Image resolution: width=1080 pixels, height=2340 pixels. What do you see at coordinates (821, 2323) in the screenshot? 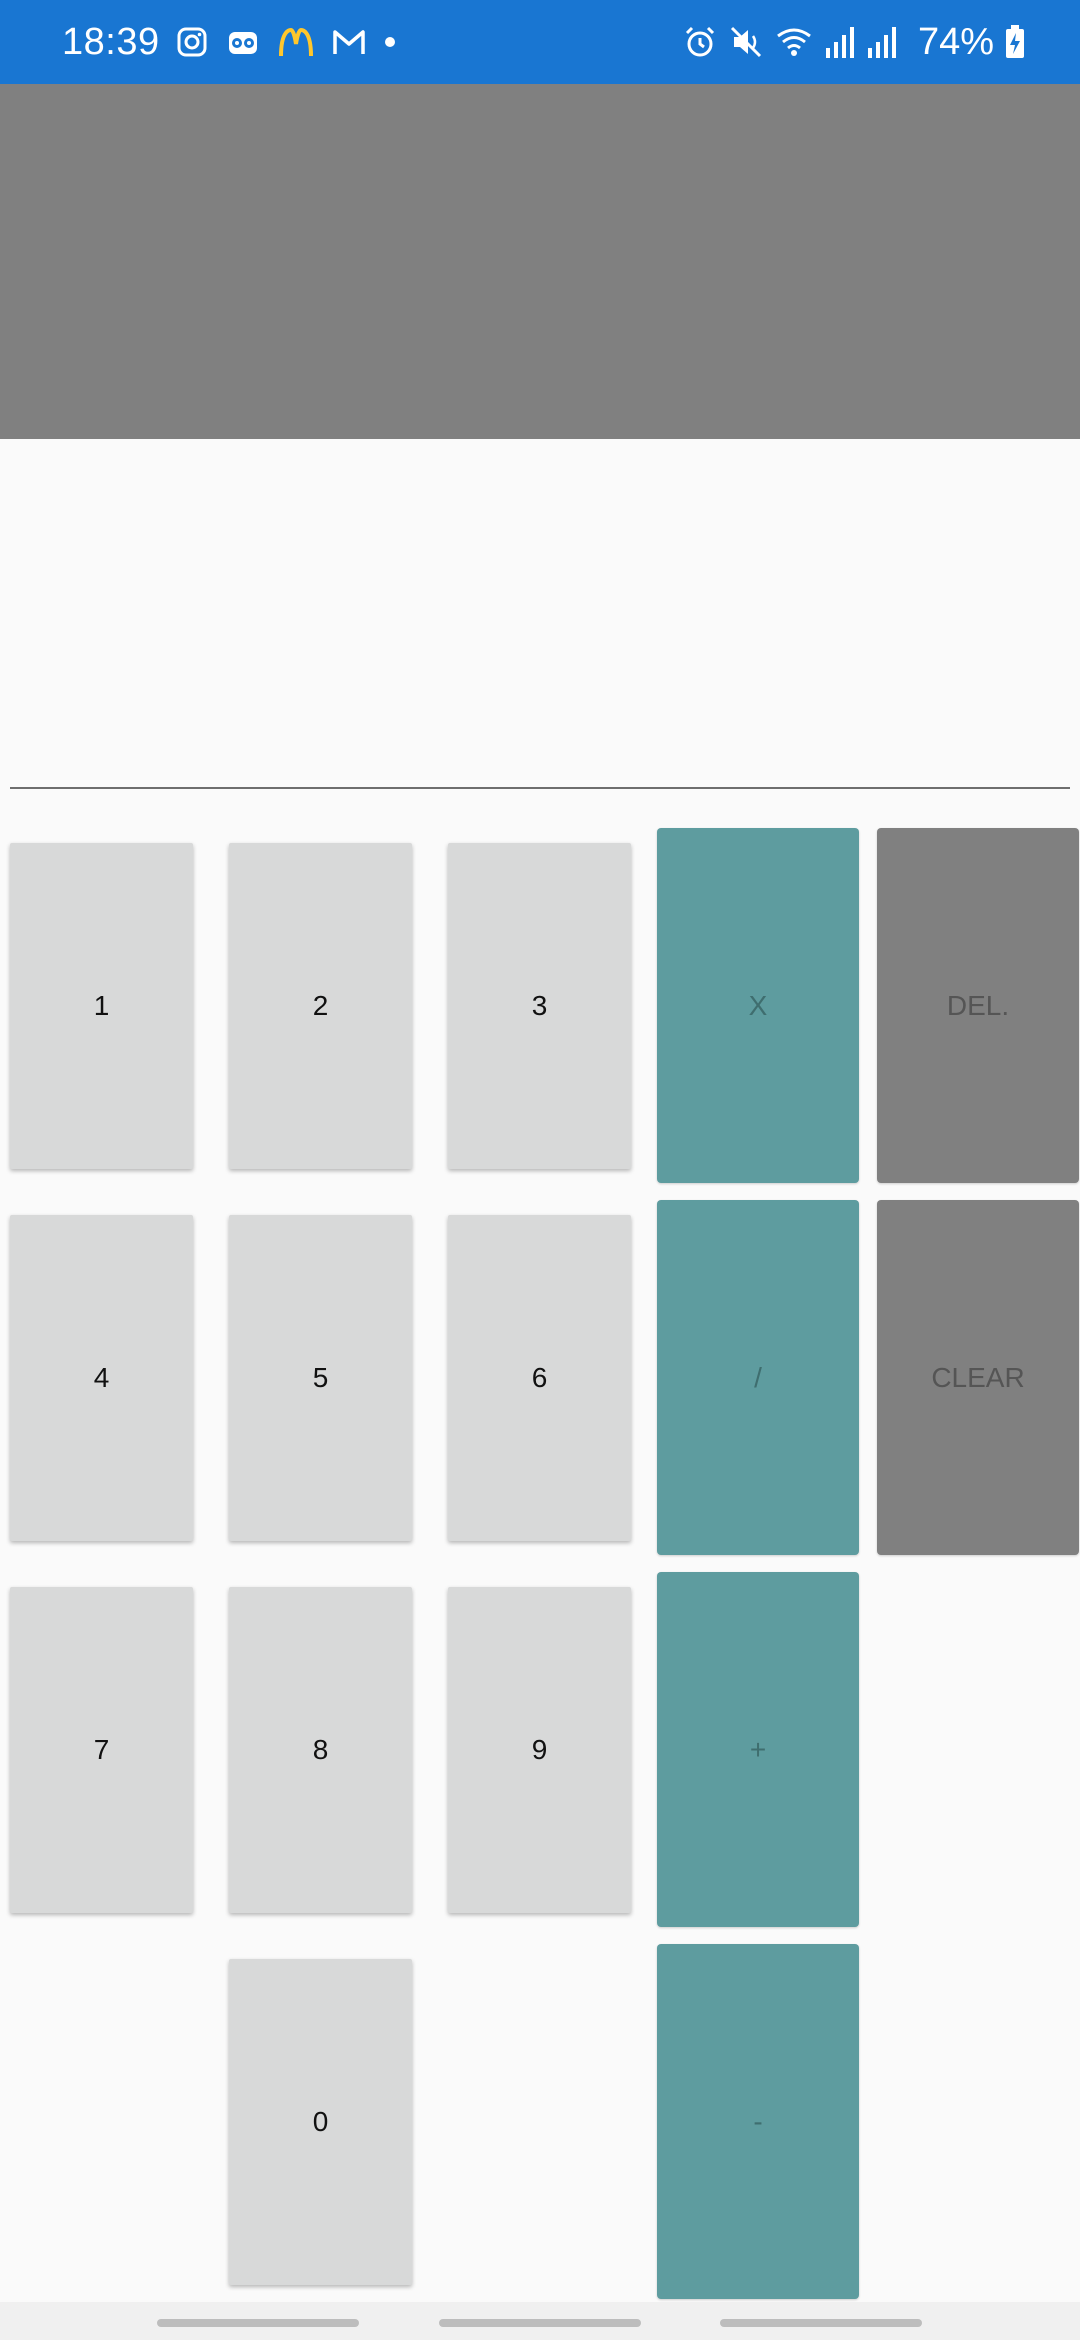
I see `back-button` at bounding box center [821, 2323].